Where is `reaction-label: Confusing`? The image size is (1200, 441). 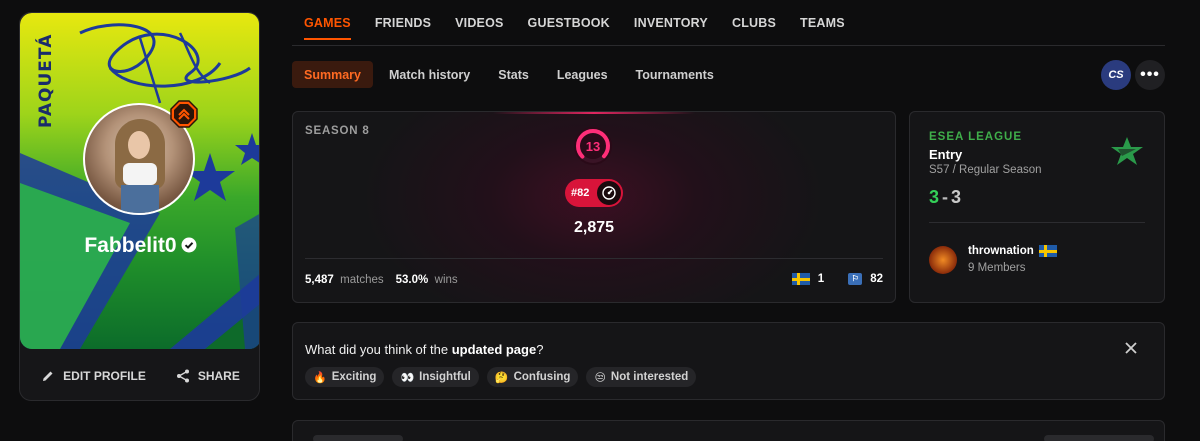
reaction-label: Confusing is located at coordinates (542, 377).